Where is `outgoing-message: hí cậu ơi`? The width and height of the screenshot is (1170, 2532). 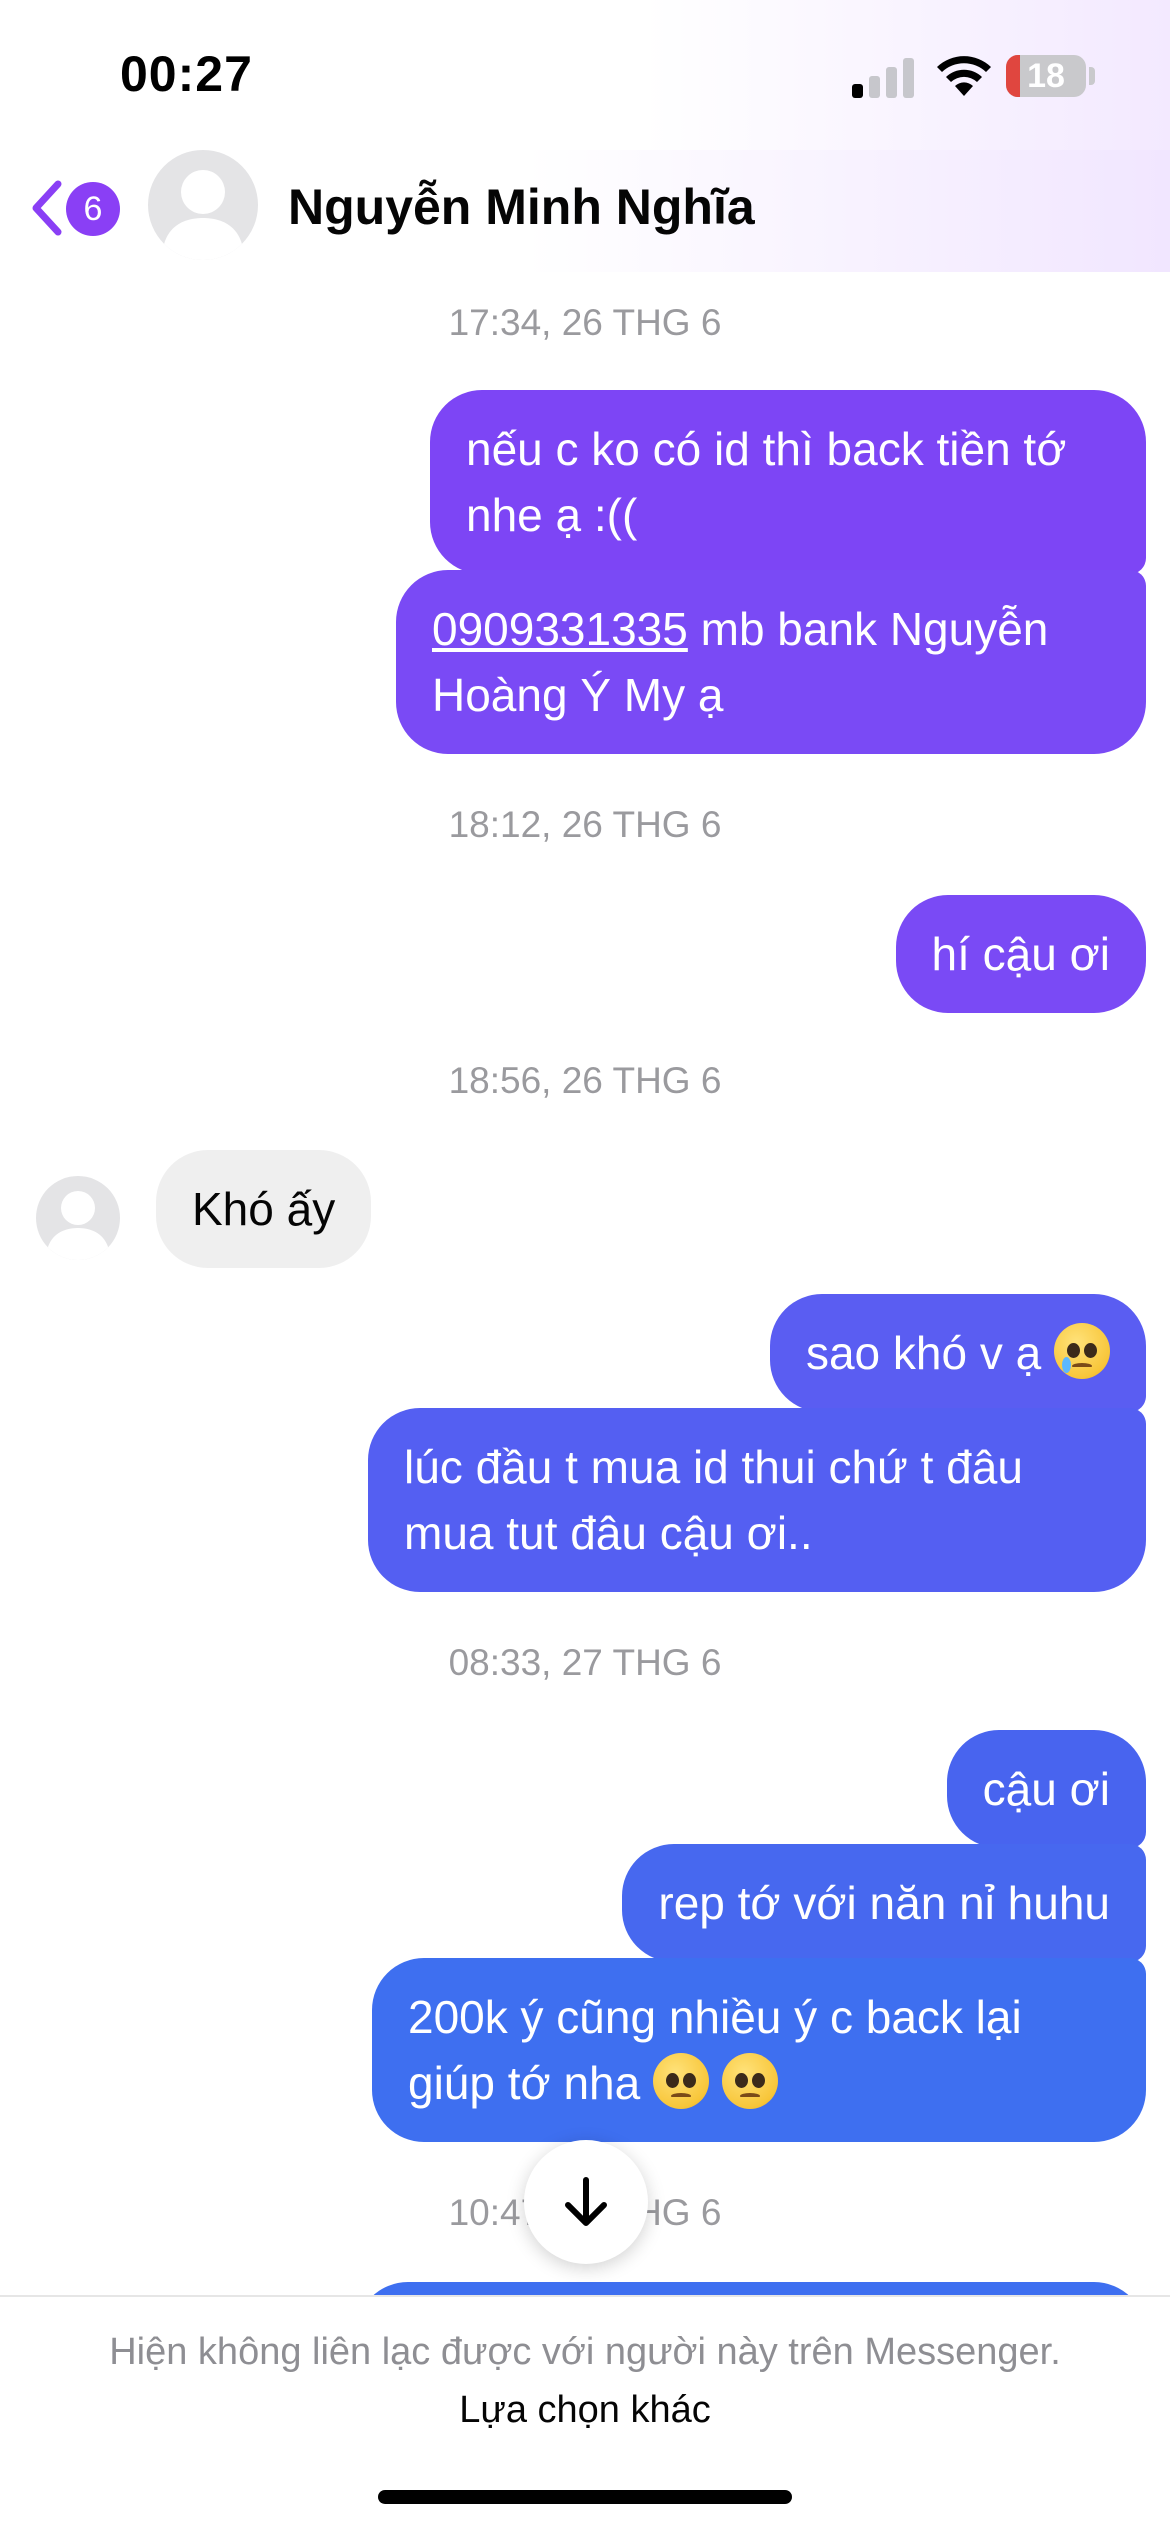 outgoing-message: hí cậu ơi is located at coordinates (1020, 954).